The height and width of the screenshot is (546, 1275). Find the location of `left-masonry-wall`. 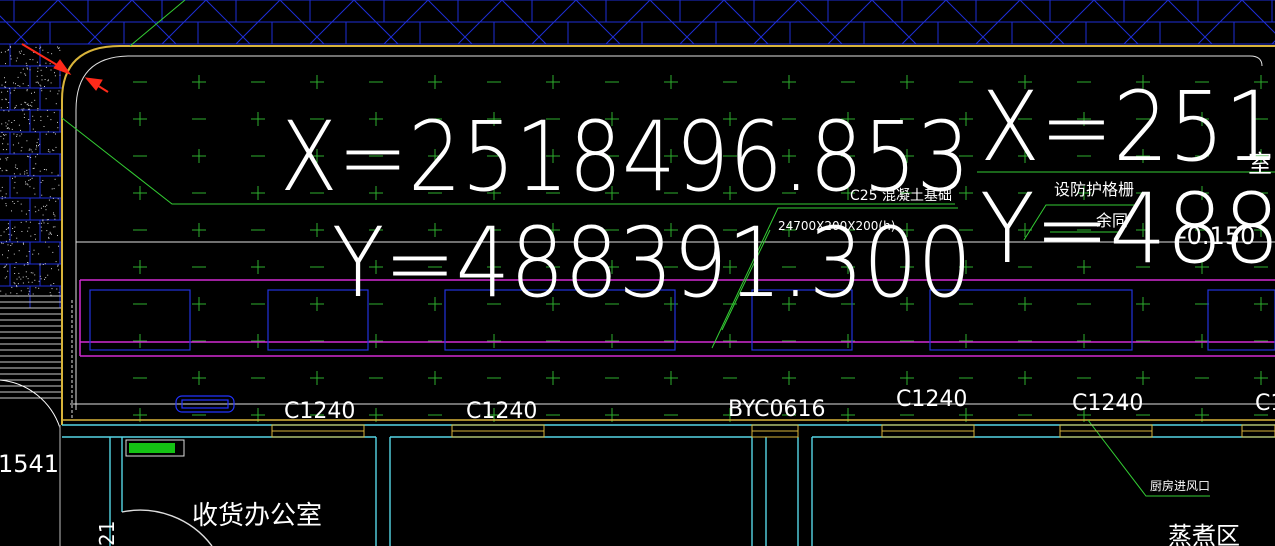

left-masonry-wall is located at coordinates (31, 236).